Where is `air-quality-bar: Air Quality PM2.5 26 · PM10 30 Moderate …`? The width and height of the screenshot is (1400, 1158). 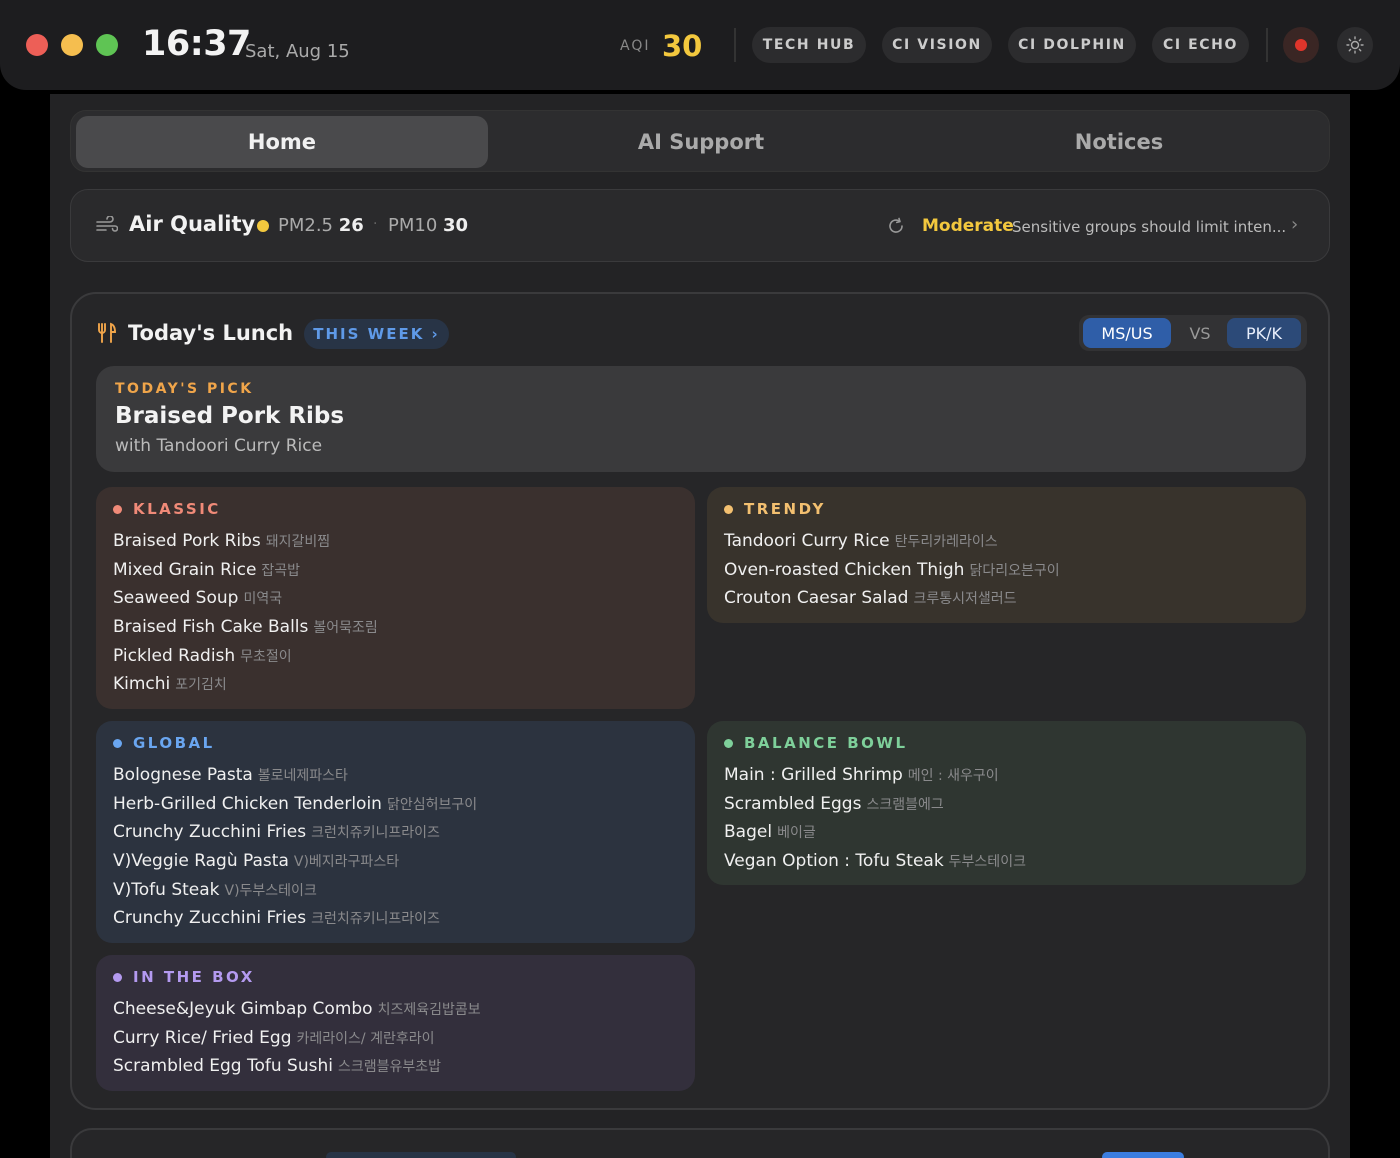 air-quality-bar: Air Quality PM2.5 26 · PM10 30 Moderate … is located at coordinates (700, 225).